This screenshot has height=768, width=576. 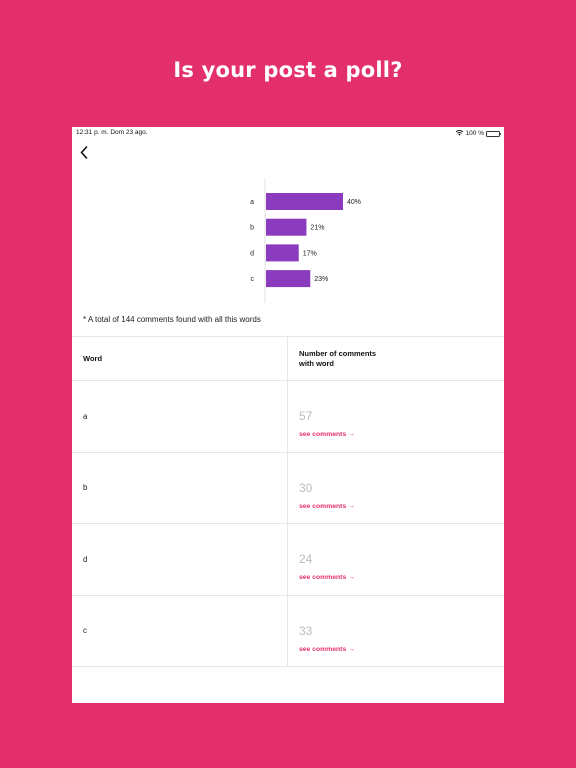 I want to click on page-headline: Is your post a poll?, so click(x=288, y=70).